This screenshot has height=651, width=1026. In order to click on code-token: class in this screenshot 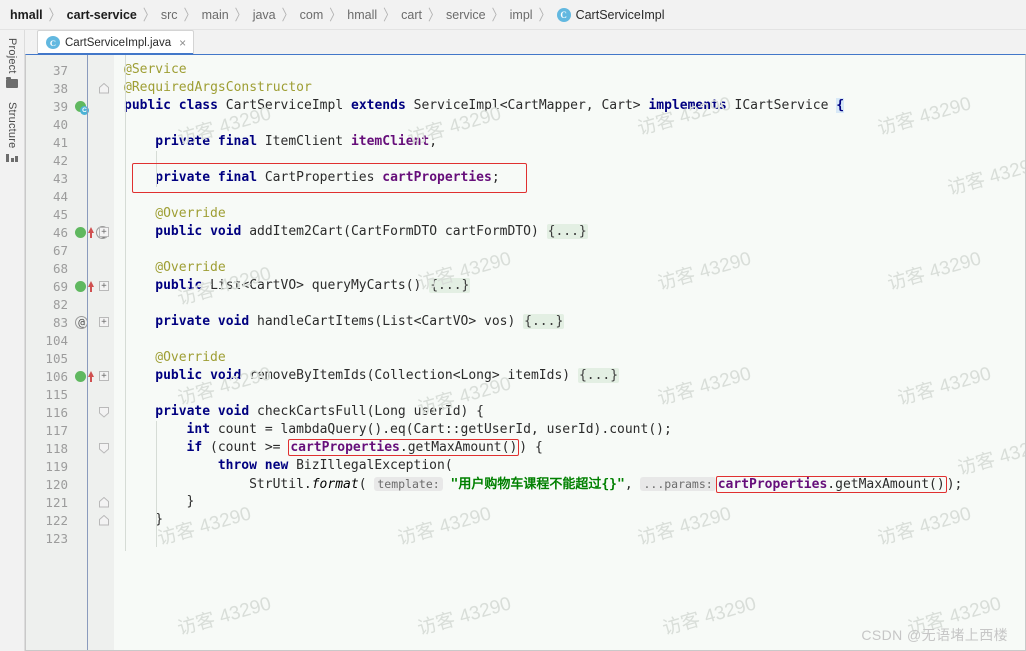, I will do `click(202, 105)`.